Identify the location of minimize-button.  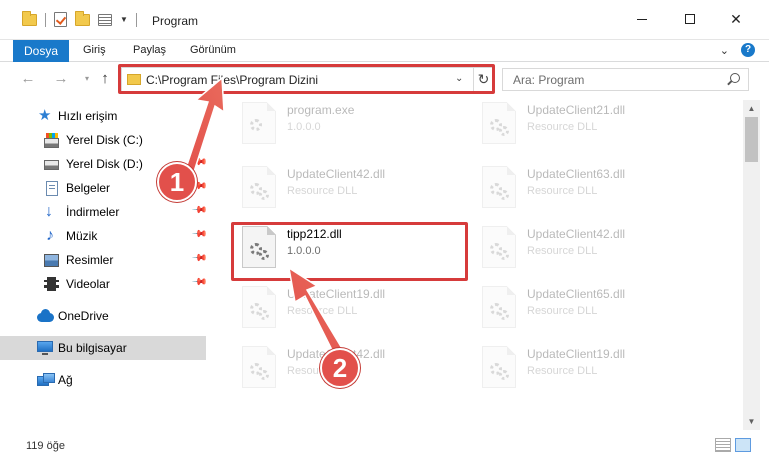
(642, 19).